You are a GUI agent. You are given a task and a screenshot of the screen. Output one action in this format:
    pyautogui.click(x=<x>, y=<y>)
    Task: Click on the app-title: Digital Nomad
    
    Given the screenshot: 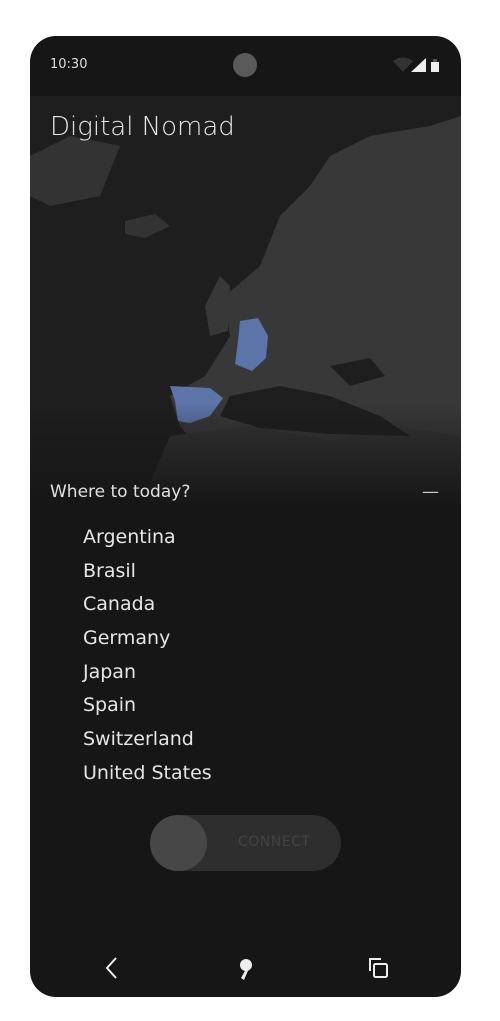 What is the action you would take?
    pyautogui.click(x=142, y=127)
    